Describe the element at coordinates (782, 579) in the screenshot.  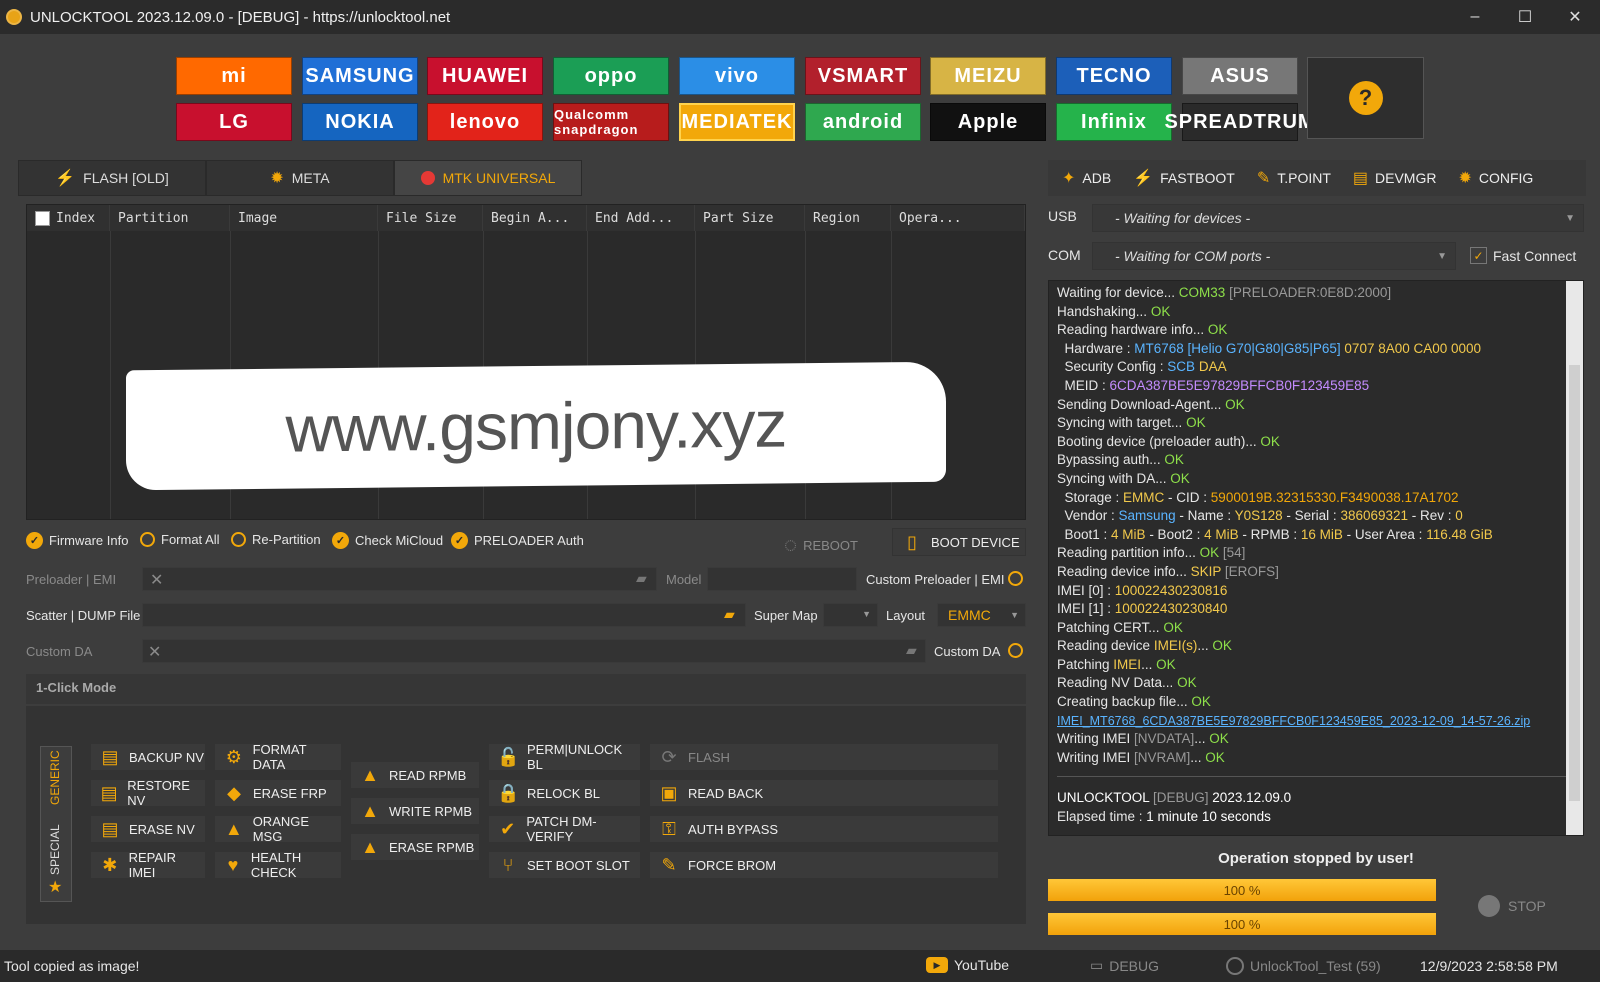
I see `model-input` at that location.